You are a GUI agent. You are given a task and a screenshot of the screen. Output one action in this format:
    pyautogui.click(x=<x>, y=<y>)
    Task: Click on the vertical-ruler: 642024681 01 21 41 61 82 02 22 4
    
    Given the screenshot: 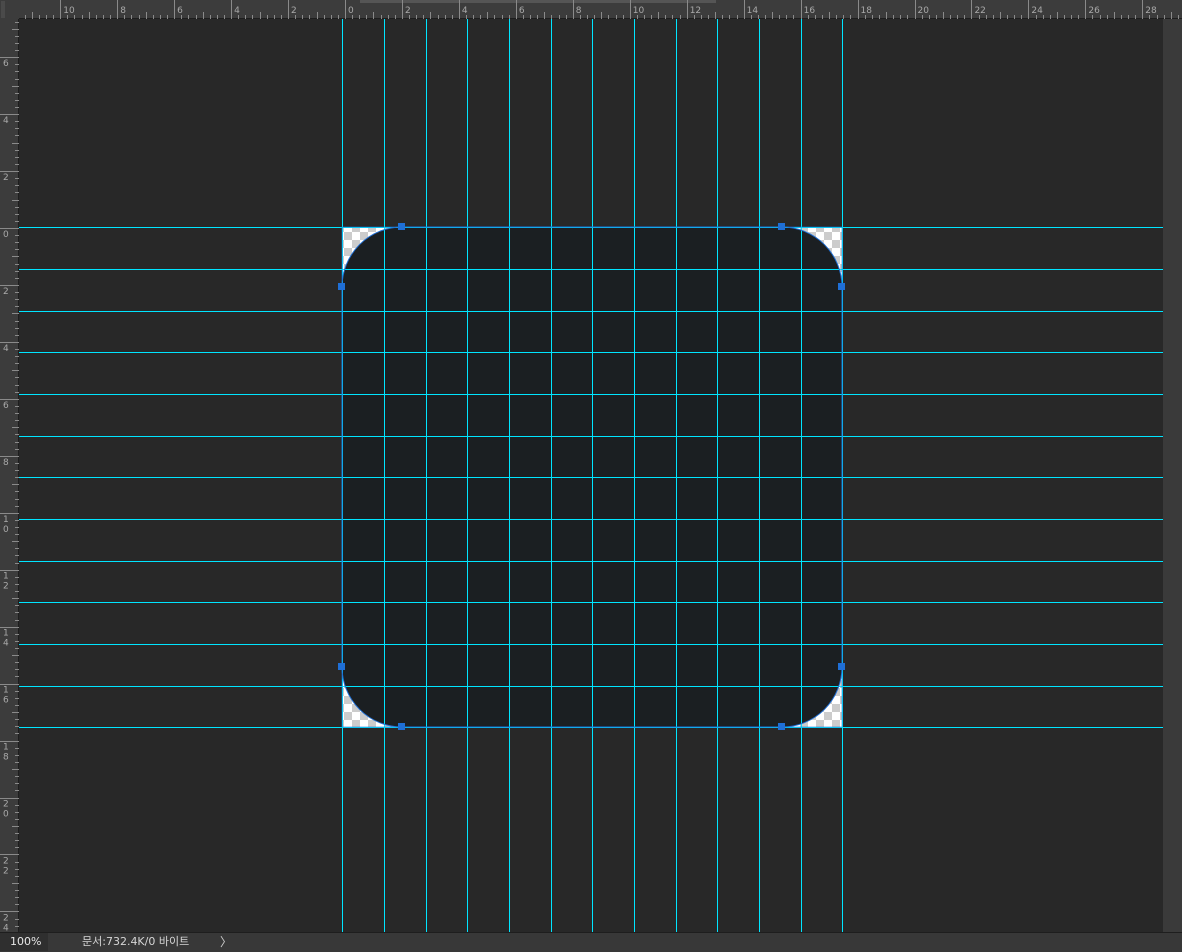 What is the action you would take?
    pyautogui.click(x=9, y=466)
    